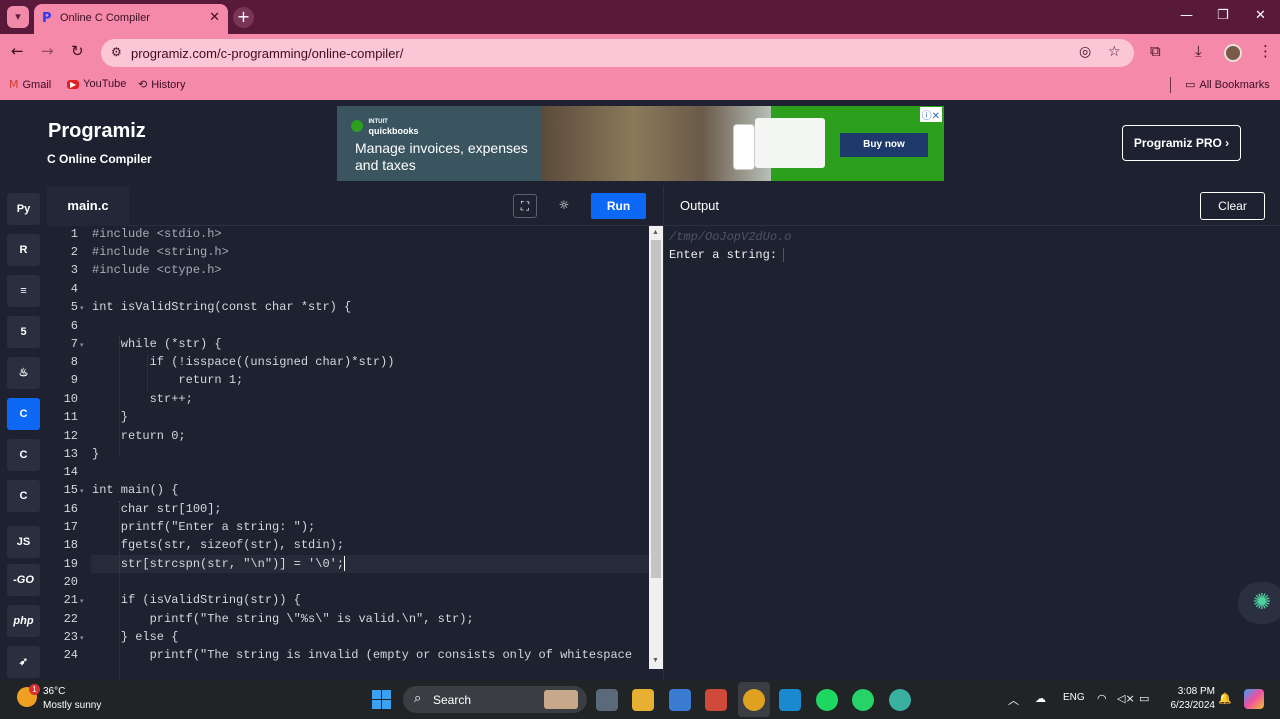 The width and height of the screenshot is (1280, 719). What do you see at coordinates (23, 332) in the screenshot?
I see `html-icon: 5` at bounding box center [23, 332].